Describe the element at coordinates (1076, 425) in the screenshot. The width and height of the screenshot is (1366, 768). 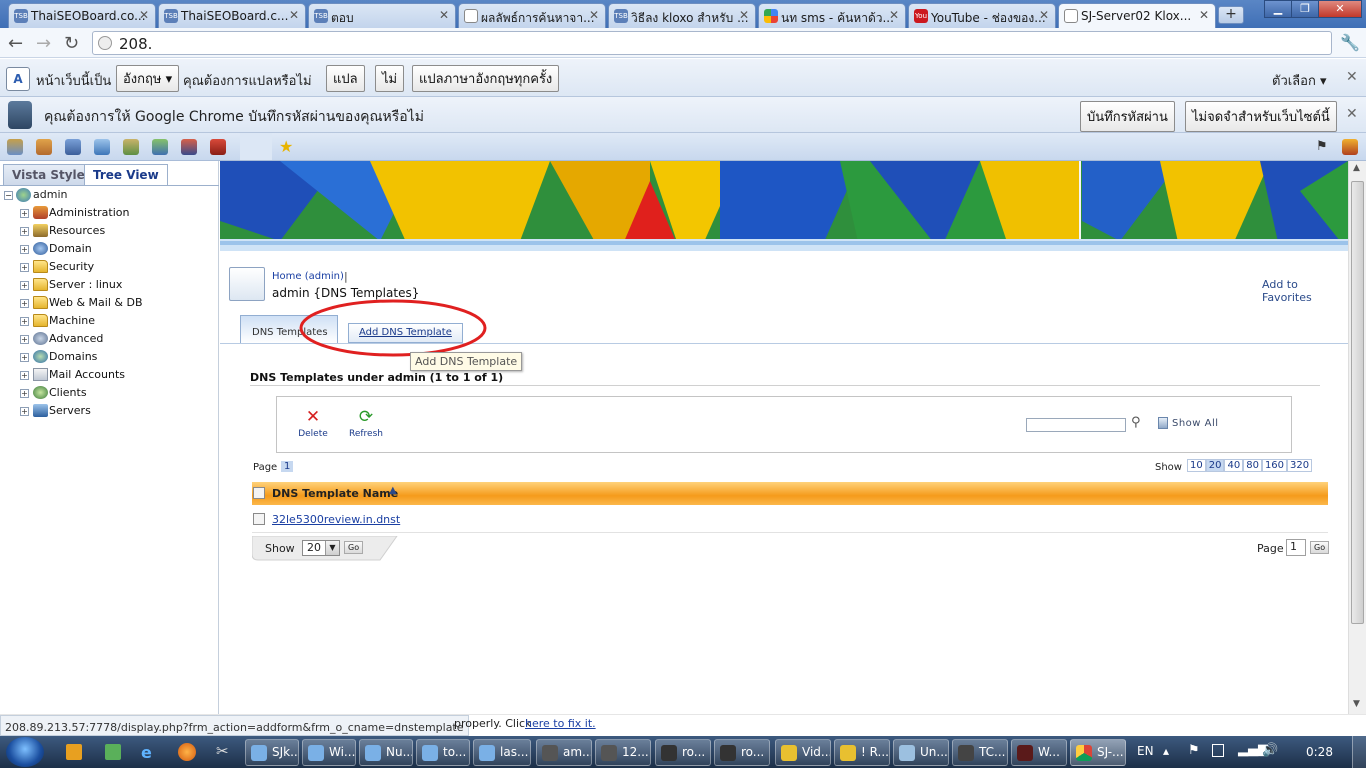
I see `search-input` at that location.